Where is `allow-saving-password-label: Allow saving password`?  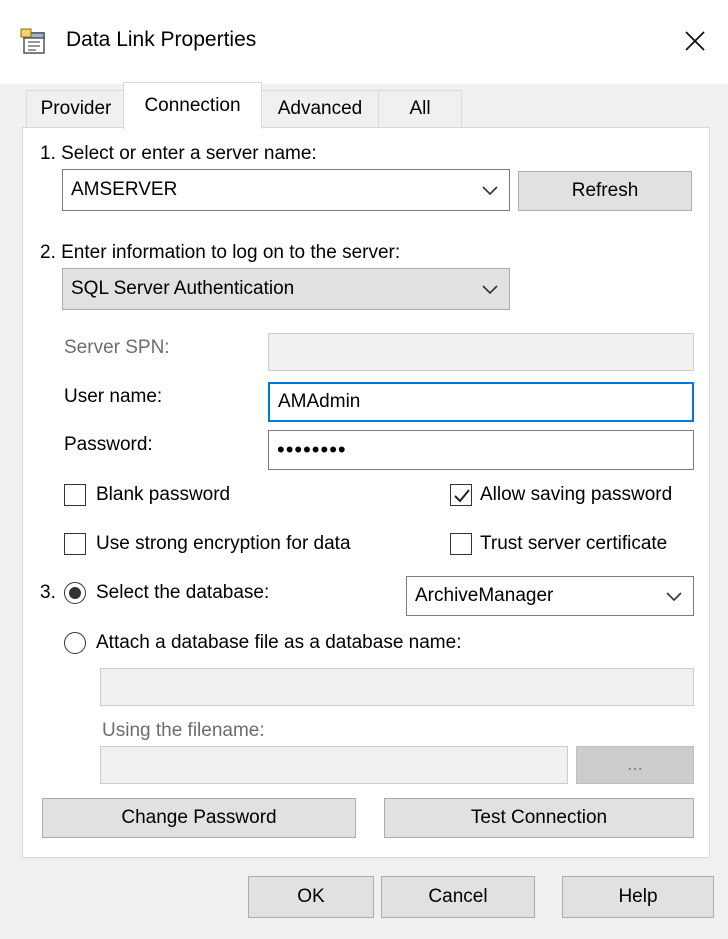 allow-saving-password-label: Allow saving password is located at coordinates (576, 494).